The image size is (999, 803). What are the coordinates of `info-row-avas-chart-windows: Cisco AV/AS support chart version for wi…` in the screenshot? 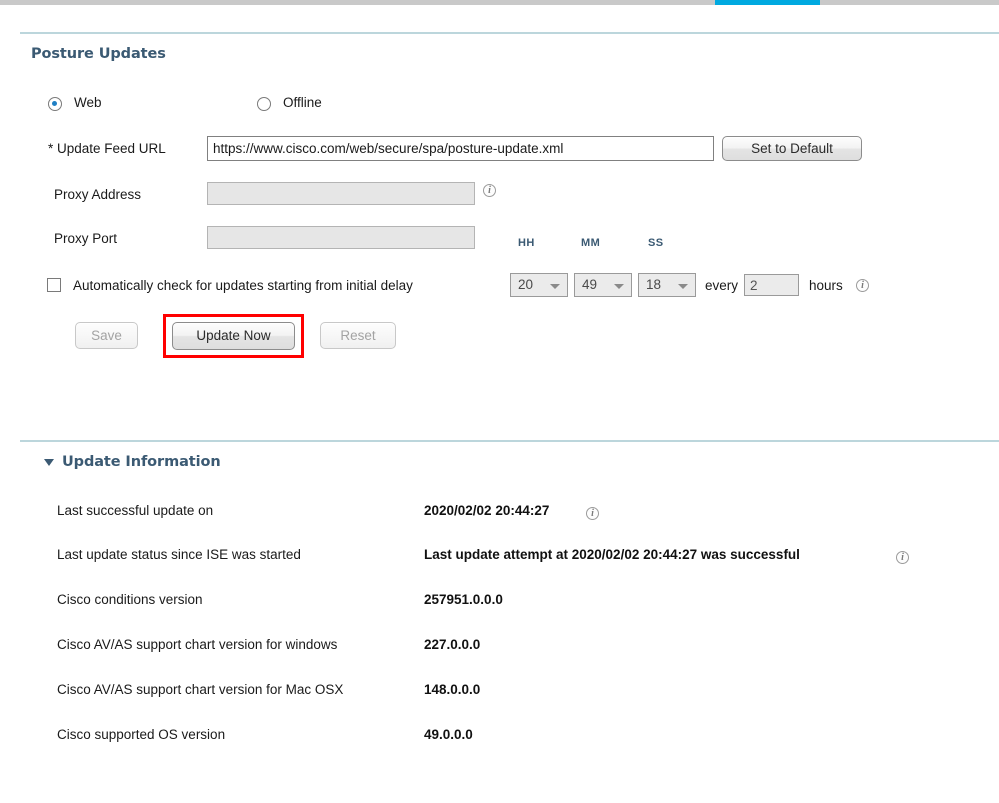 It's located at (499, 648).